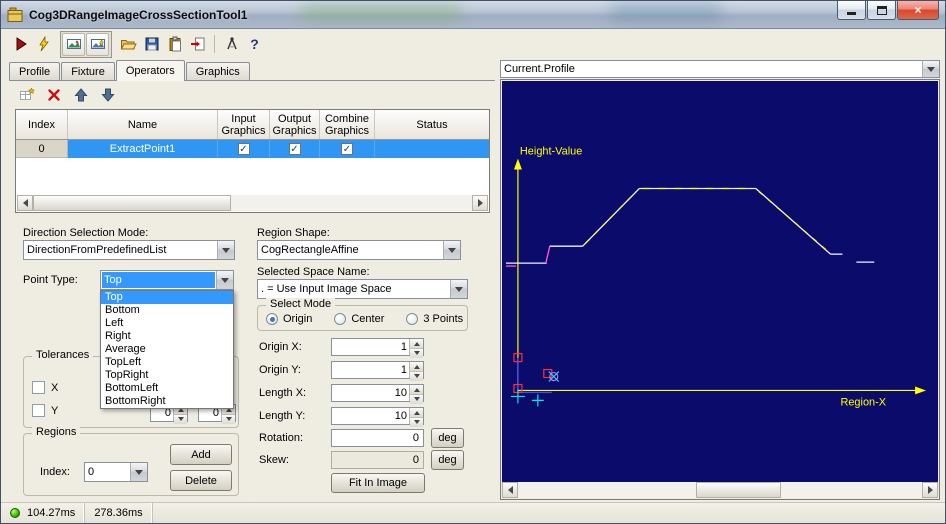 The image size is (946, 524). I want to click on column-header-status: Status, so click(432, 124).